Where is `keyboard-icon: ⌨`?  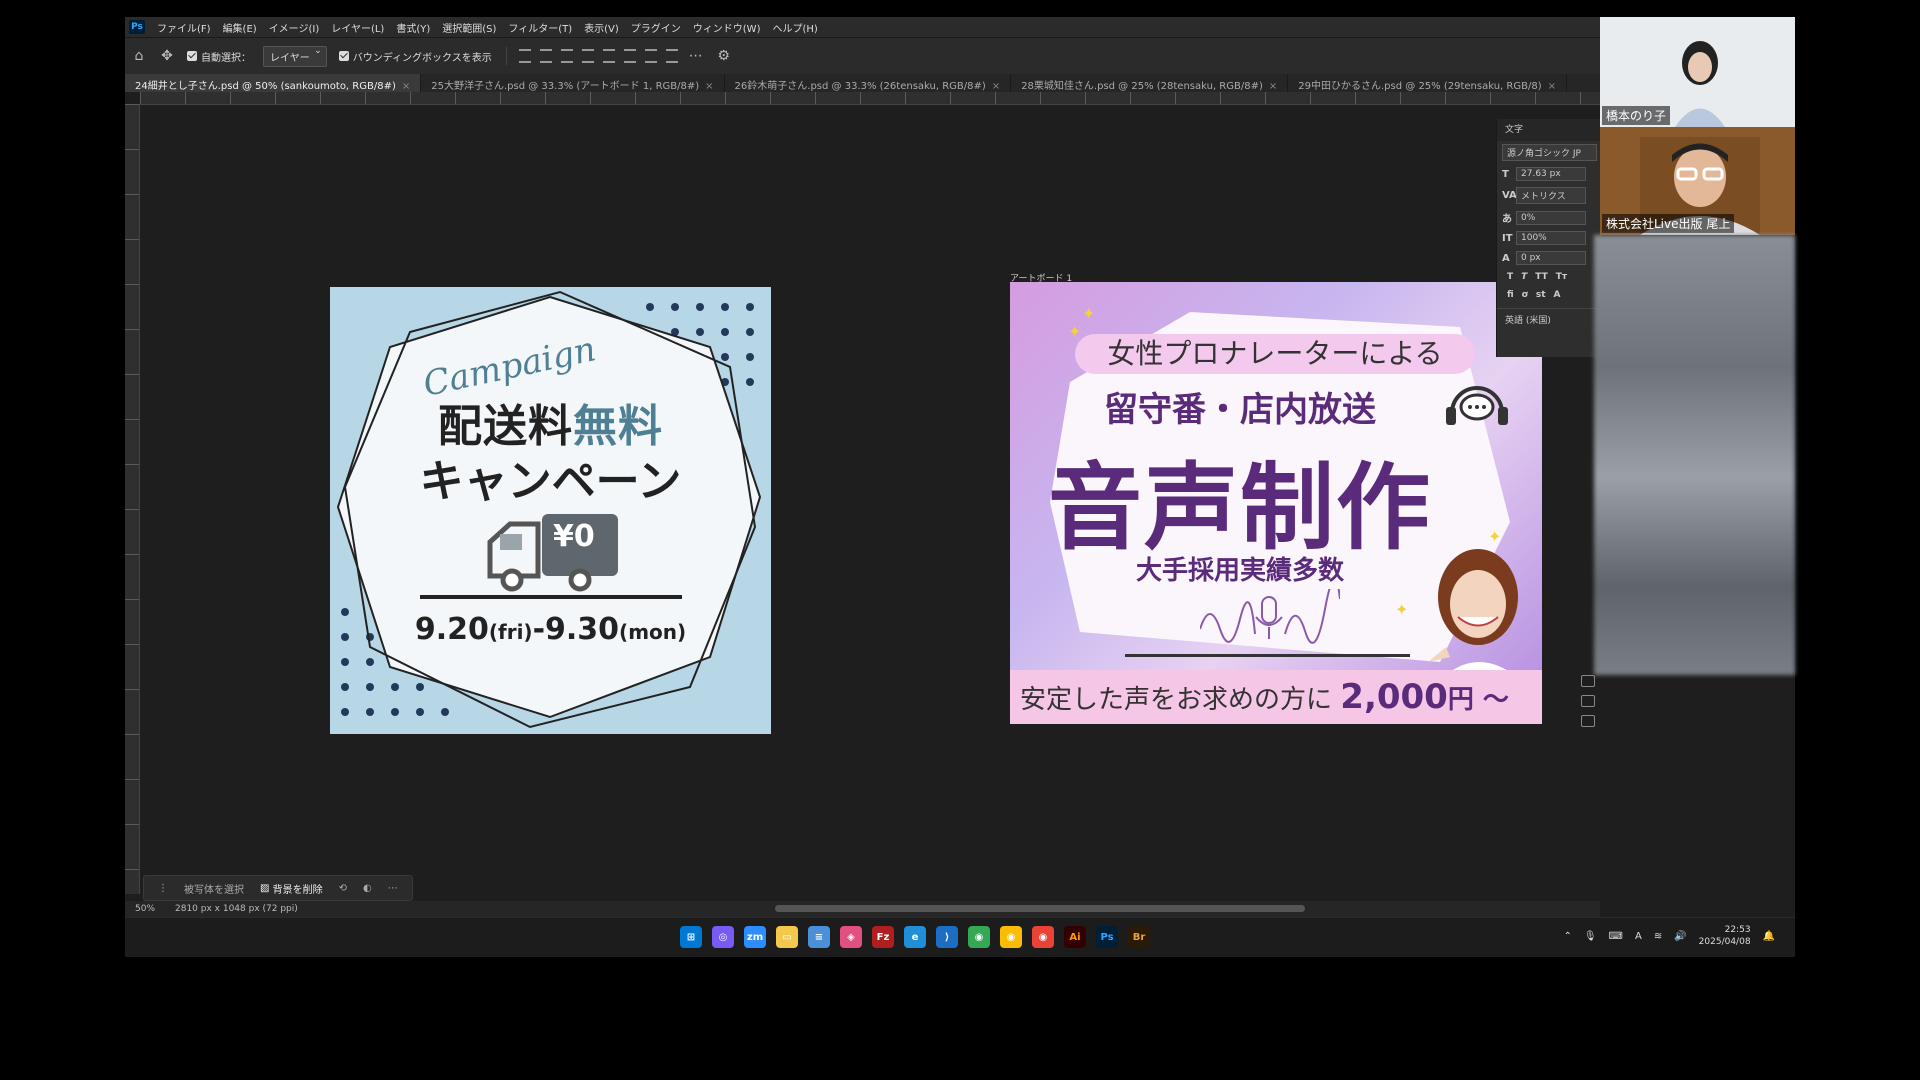
keyboard-icon: ⌨ is located at coordinates (1616, 936).